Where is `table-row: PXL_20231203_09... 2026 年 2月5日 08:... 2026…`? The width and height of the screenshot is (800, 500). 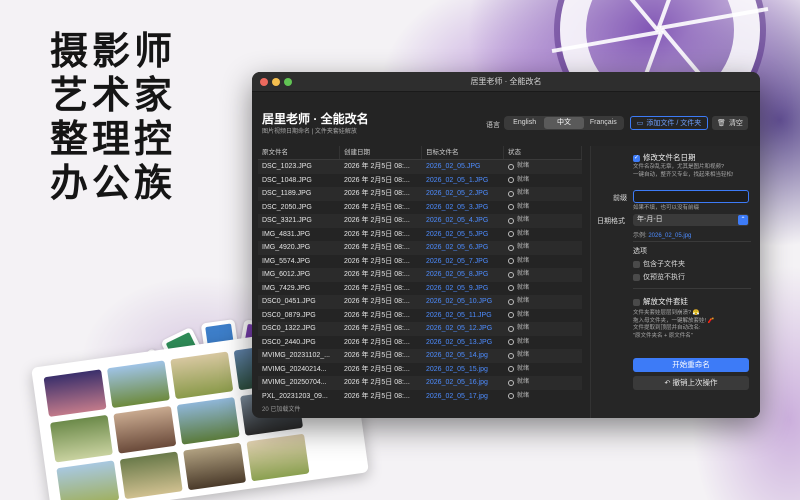
table-row: PXL_20231203_09... 2026 年 2月5日 08:... 2026… is located at coordinates (420, 397).